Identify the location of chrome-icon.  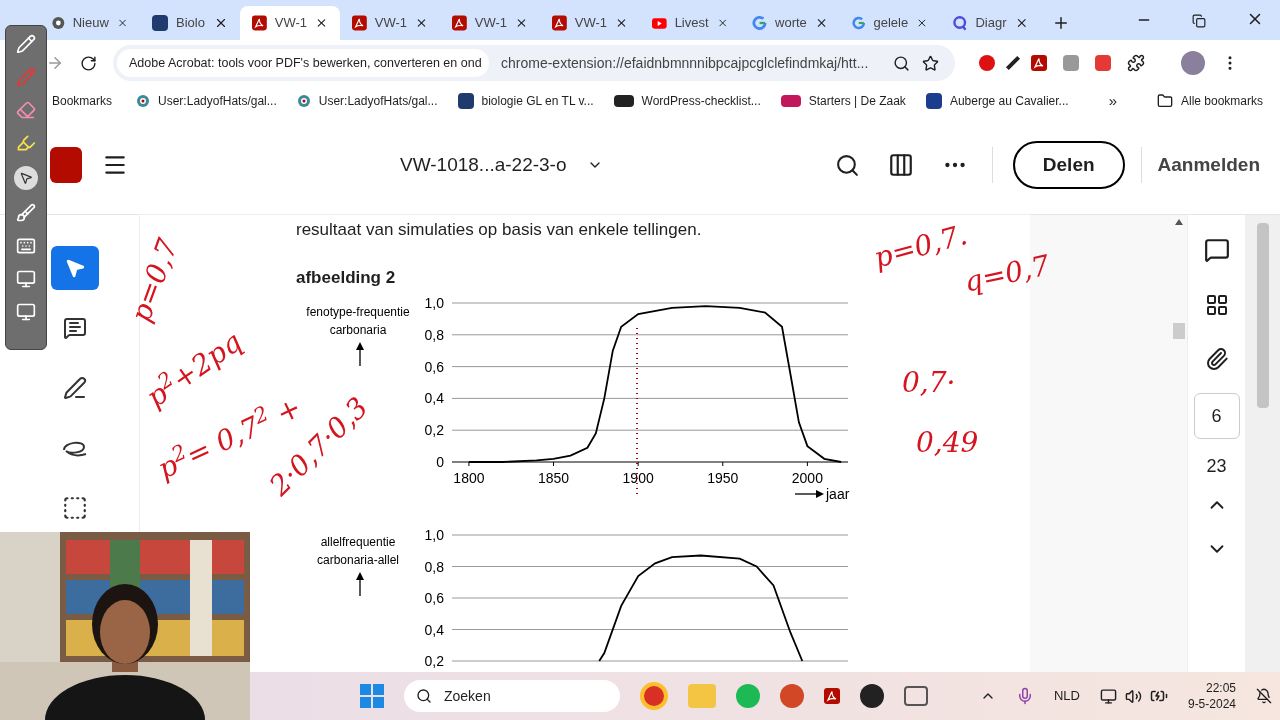
(654, 696).